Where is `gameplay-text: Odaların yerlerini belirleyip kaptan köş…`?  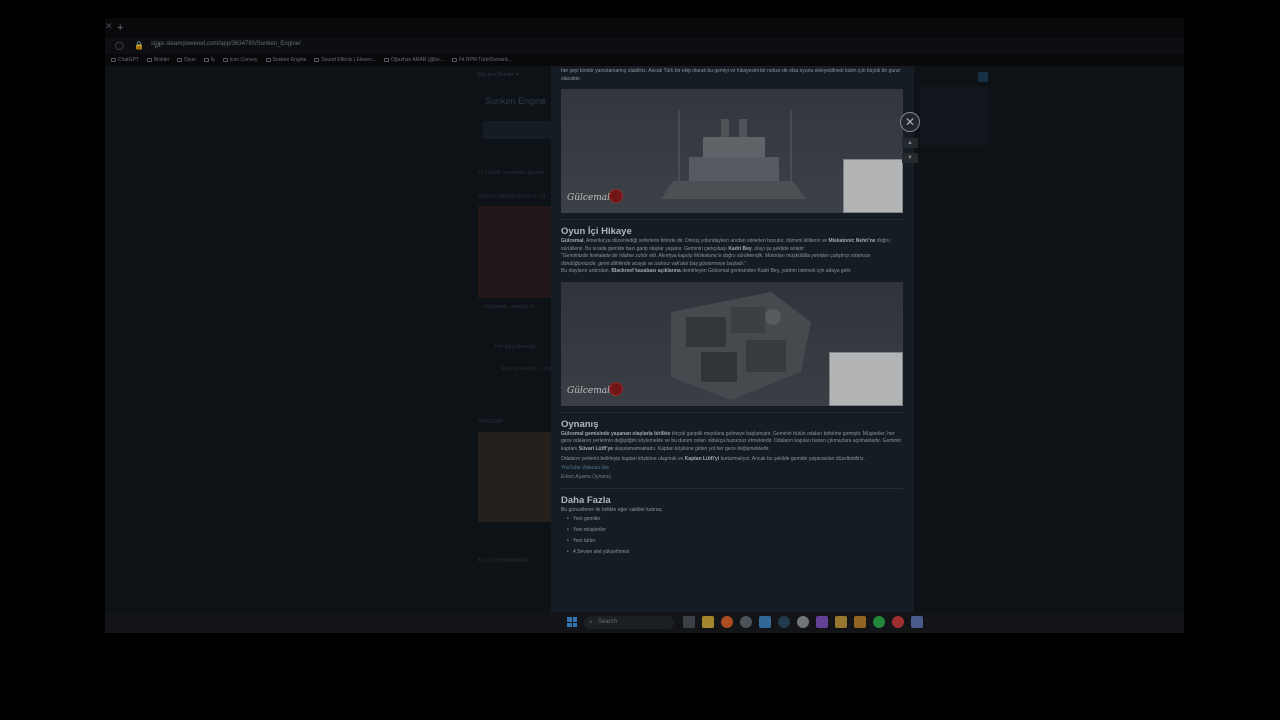
gameplay-text: Odaların yerlerini belirleyip kaptan köş… is located at coordinates (623, 459).